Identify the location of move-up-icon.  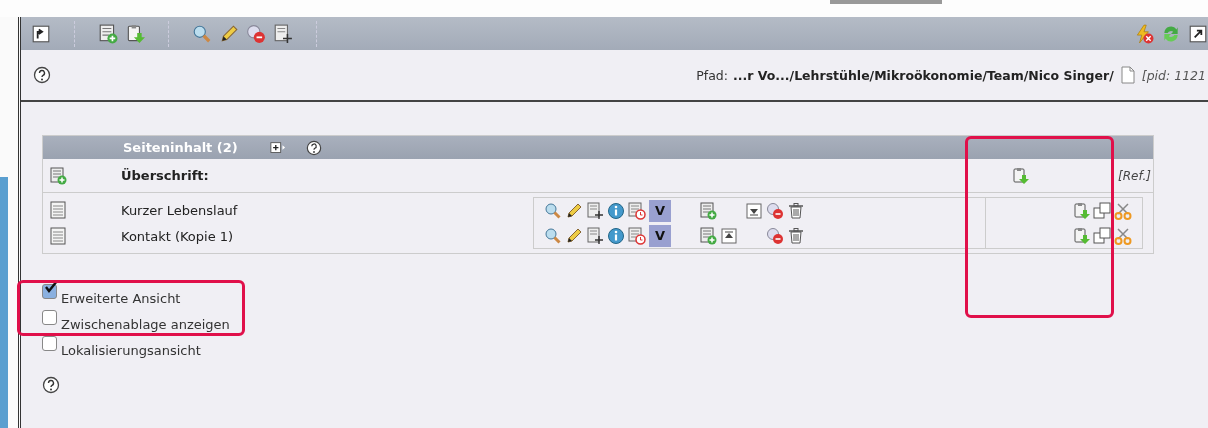
(729, 235).